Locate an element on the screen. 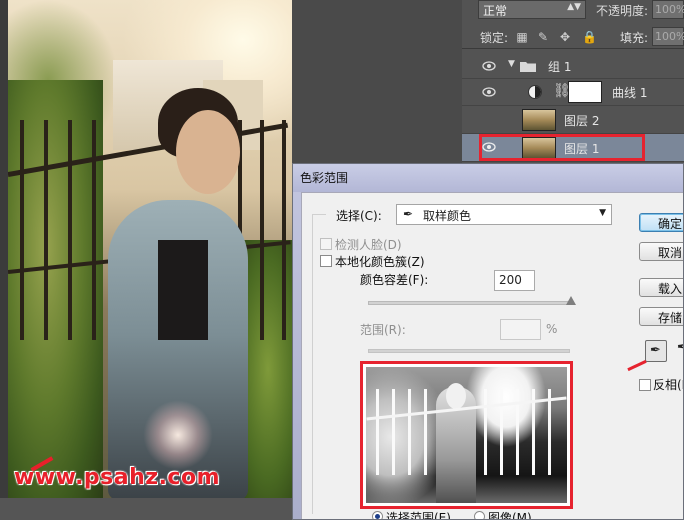 This screenshot has width=684, height=520. lock-image-pixels-icon: ✎ is located at coordinates (543, 37).